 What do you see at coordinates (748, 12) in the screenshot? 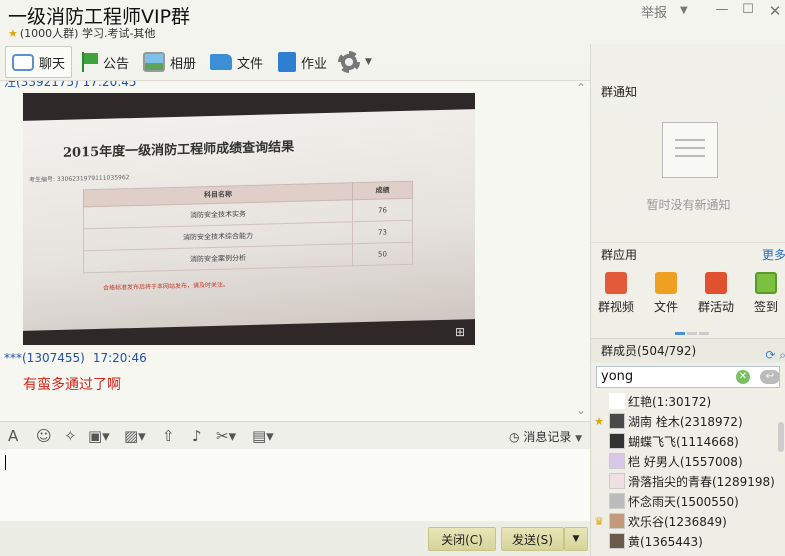
I see `maximize-button: ☐` at bounding box center [748, 12].